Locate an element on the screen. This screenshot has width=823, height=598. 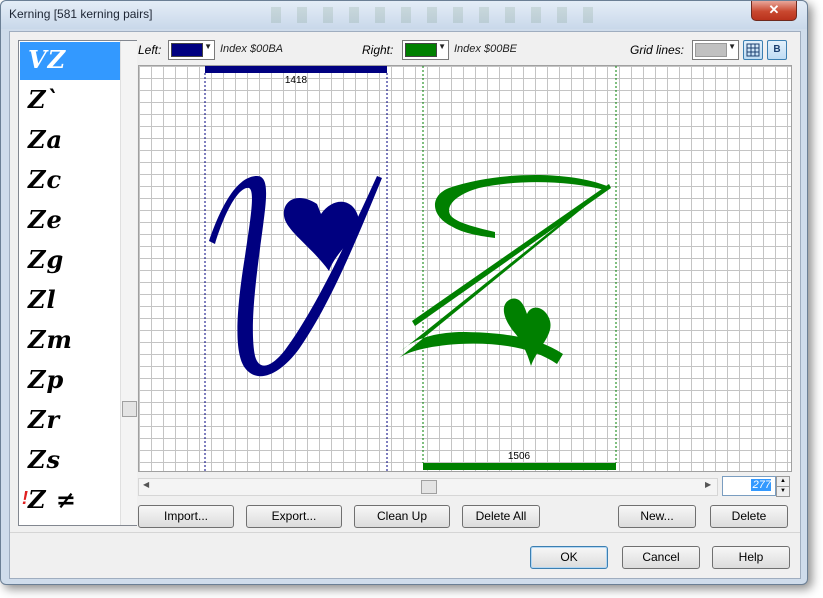
scroll-right-icon: ▶ is located at coordinates (708, 484).